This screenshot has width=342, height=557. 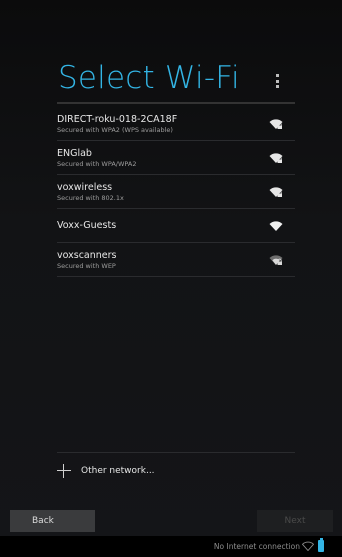 I want to click on network-name: voxscanners, so click(x=87, y=255).